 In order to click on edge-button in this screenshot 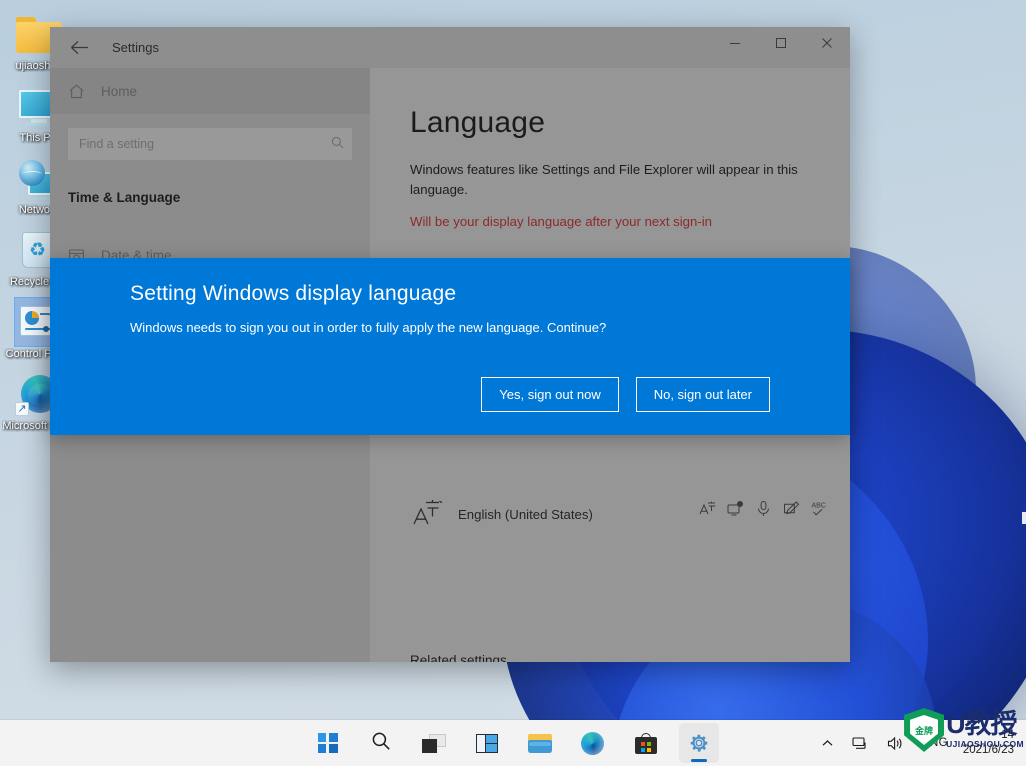, I will do `click(593, 743)`.